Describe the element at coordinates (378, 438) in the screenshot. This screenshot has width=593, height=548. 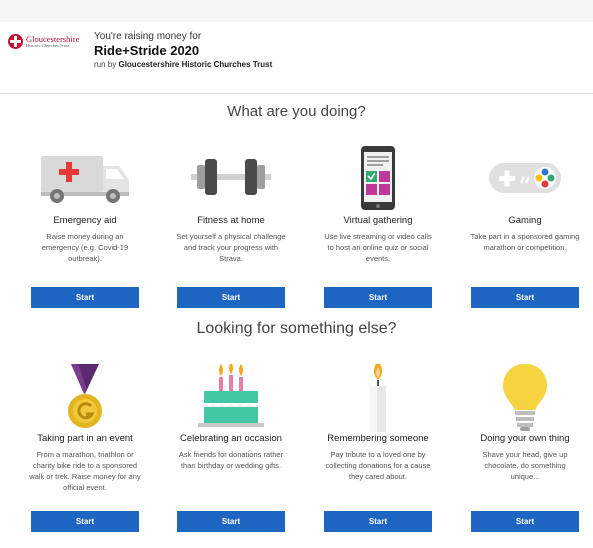
I see `card-title: Remembering someone` at that location.